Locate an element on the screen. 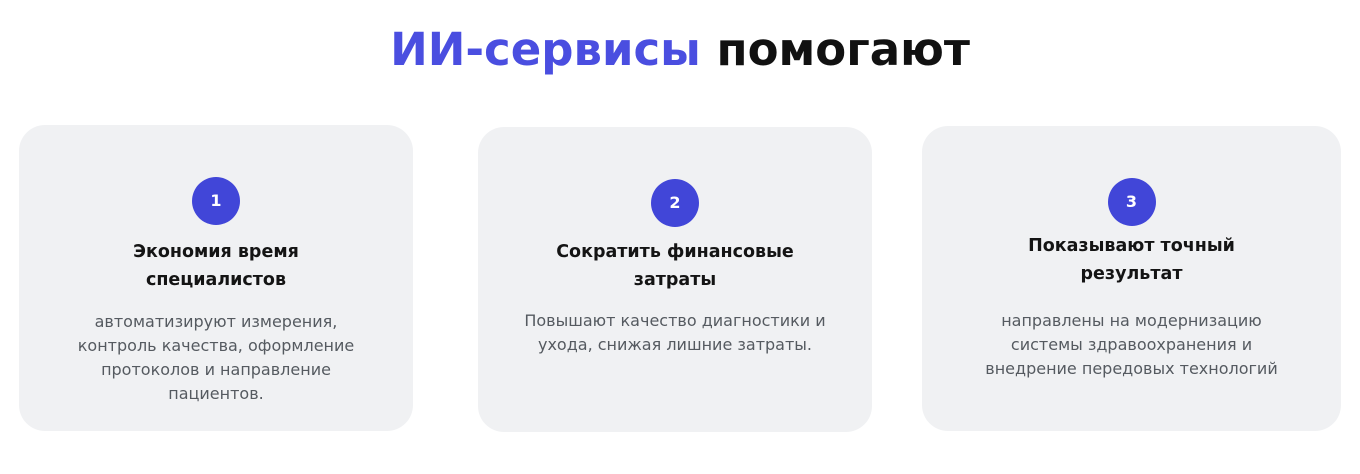 The height and width of the screenshot is (474, 1360). card-title: Сократить финансовые затраты is located at coordinates (675, 266).